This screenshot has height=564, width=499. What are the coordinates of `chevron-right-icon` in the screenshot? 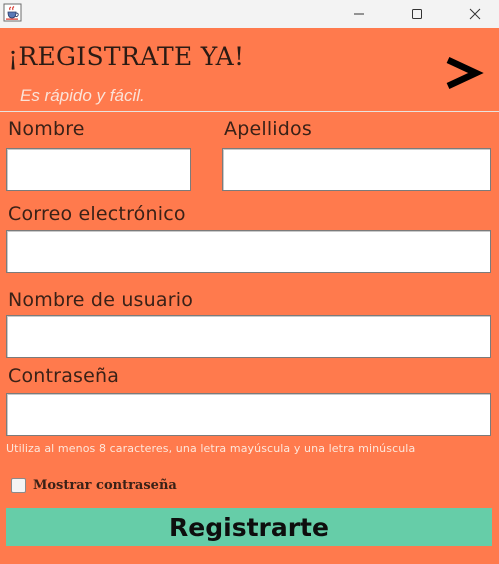 It's located at (465, 73).